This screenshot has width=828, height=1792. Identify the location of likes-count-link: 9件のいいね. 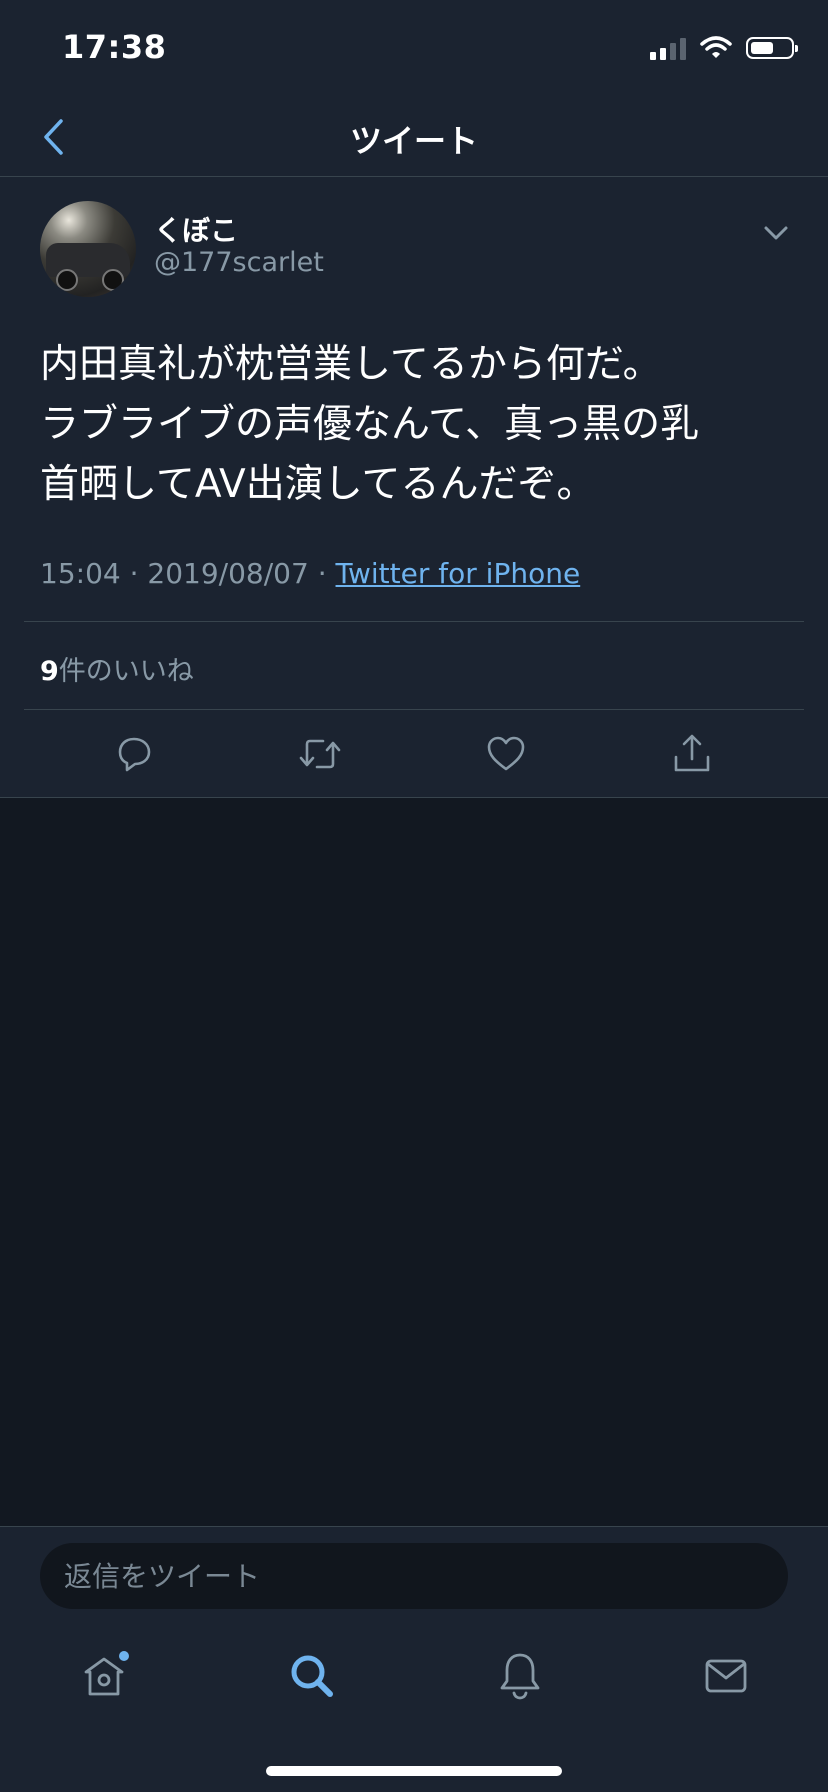
(117, 668).